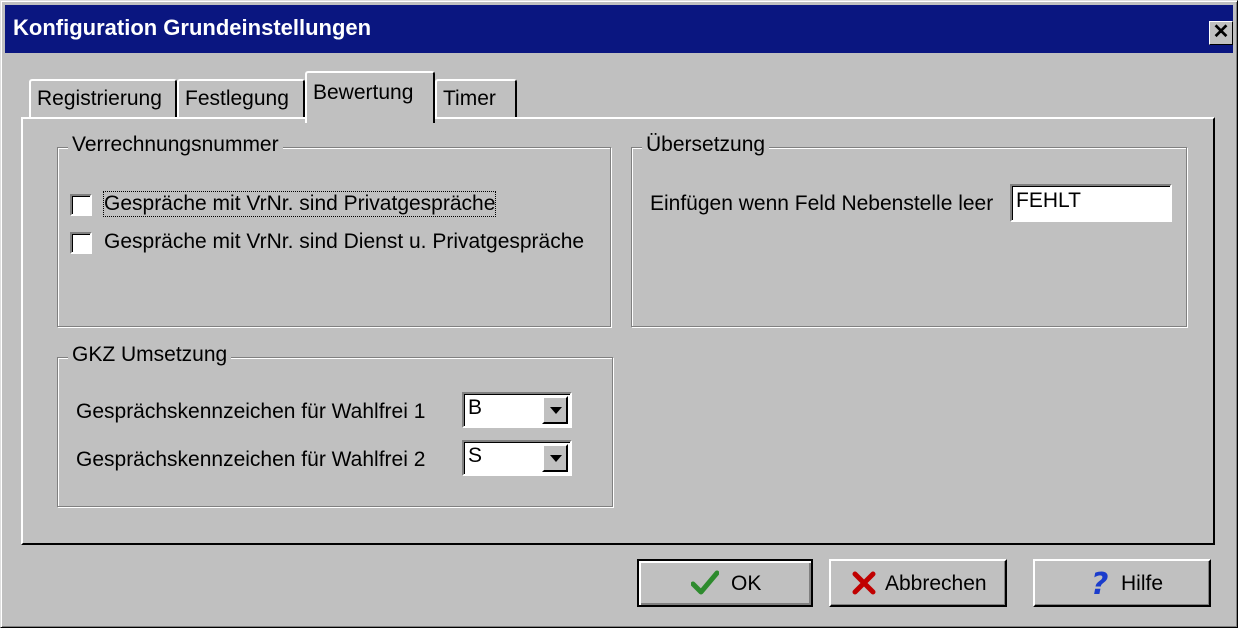 This screenshot has width=1238, height=628. What do you see at coordinates (150, 355) in the screenshot?
I see `group-legend: GKZ Umsetzung` at bounding box center [150, 355].